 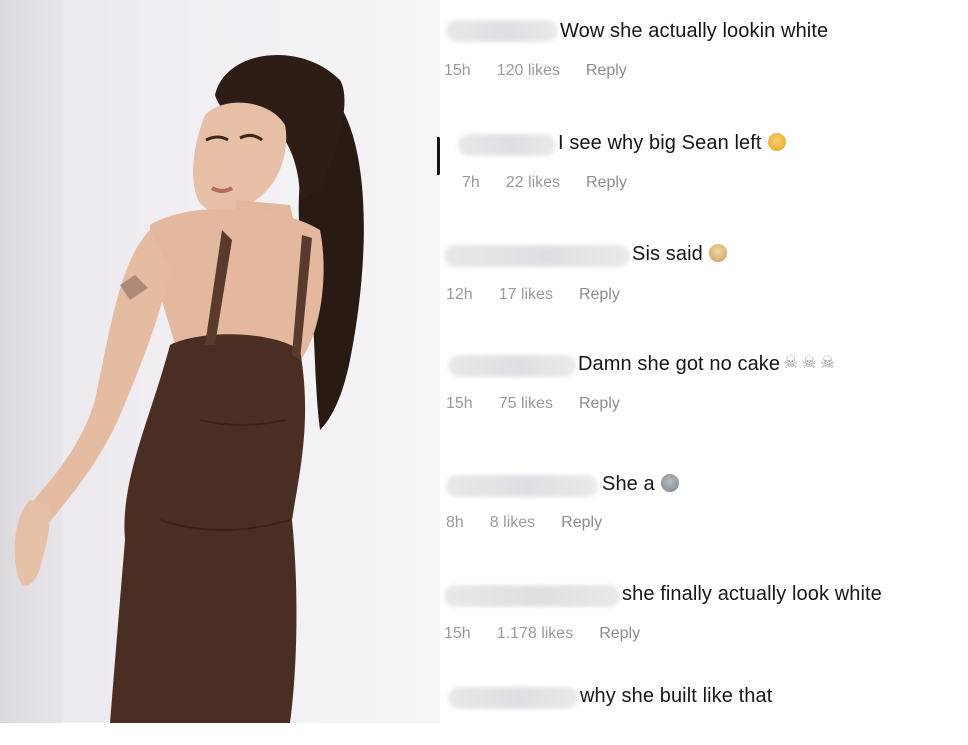 I want to click on comment-likes: 22 likes, so click(x=533, y=182).